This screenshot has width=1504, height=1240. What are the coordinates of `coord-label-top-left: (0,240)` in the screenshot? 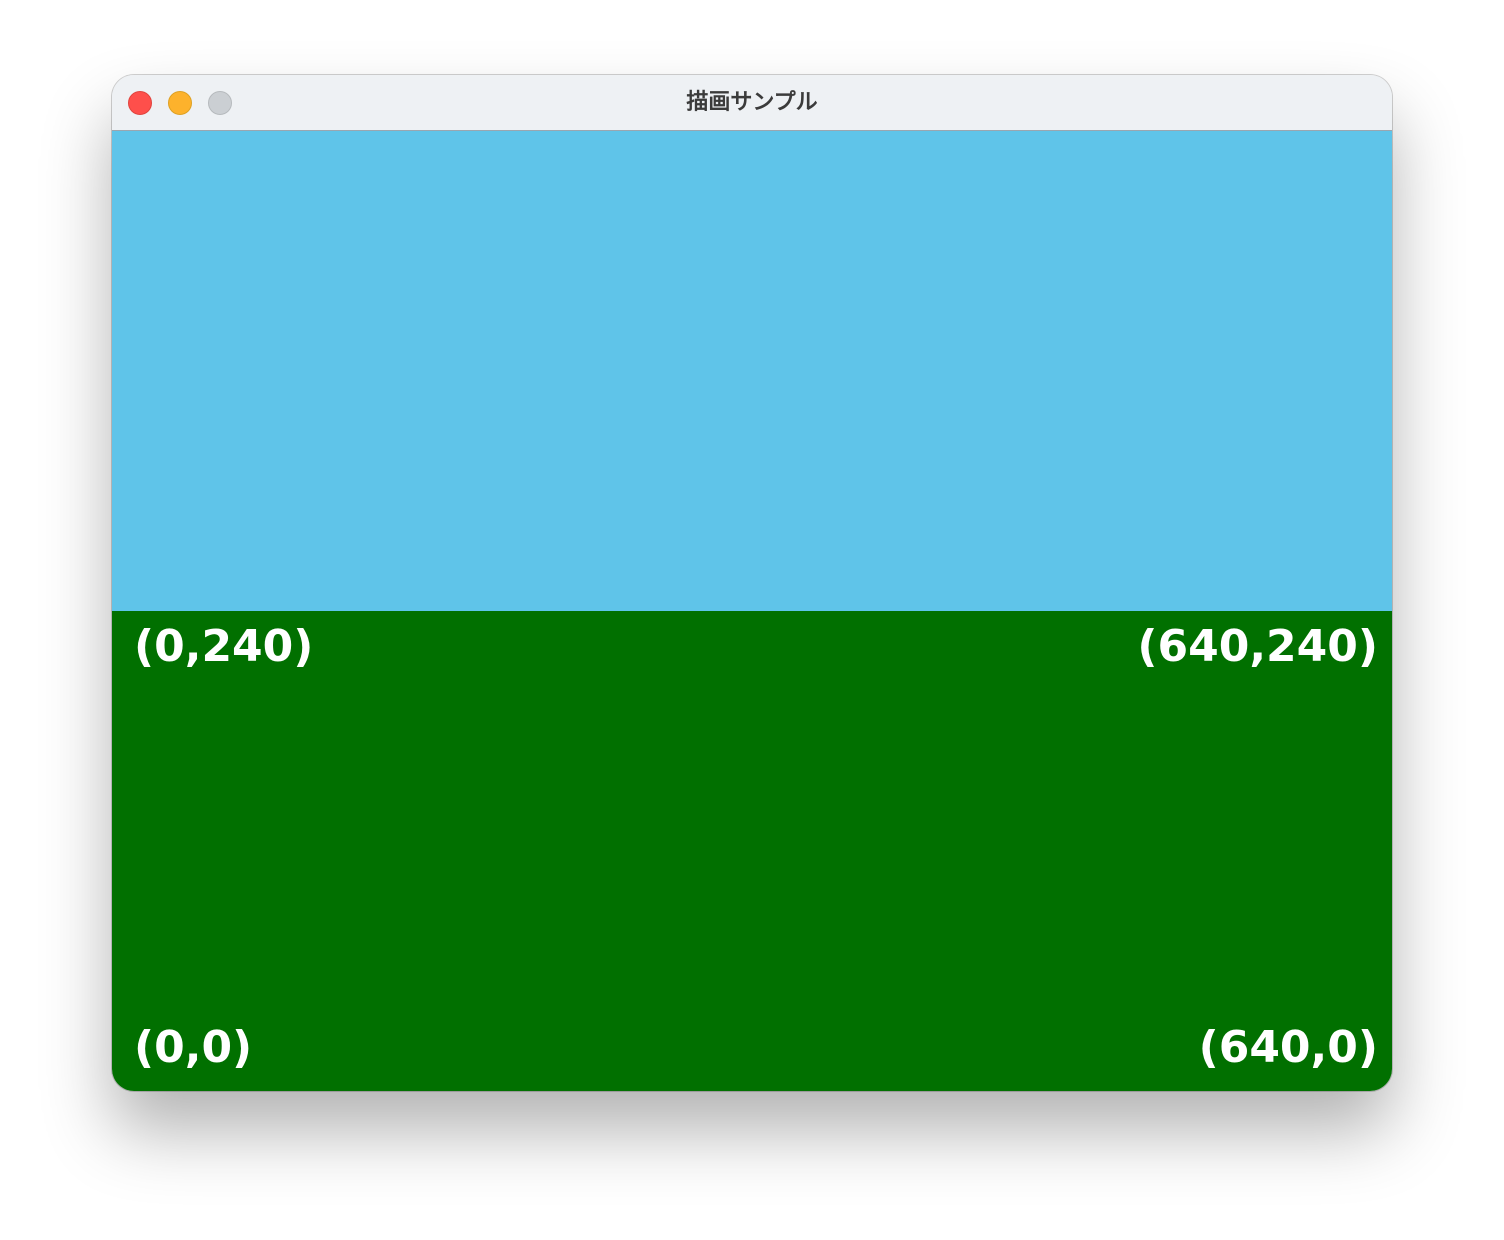 It's located at (224, 646).